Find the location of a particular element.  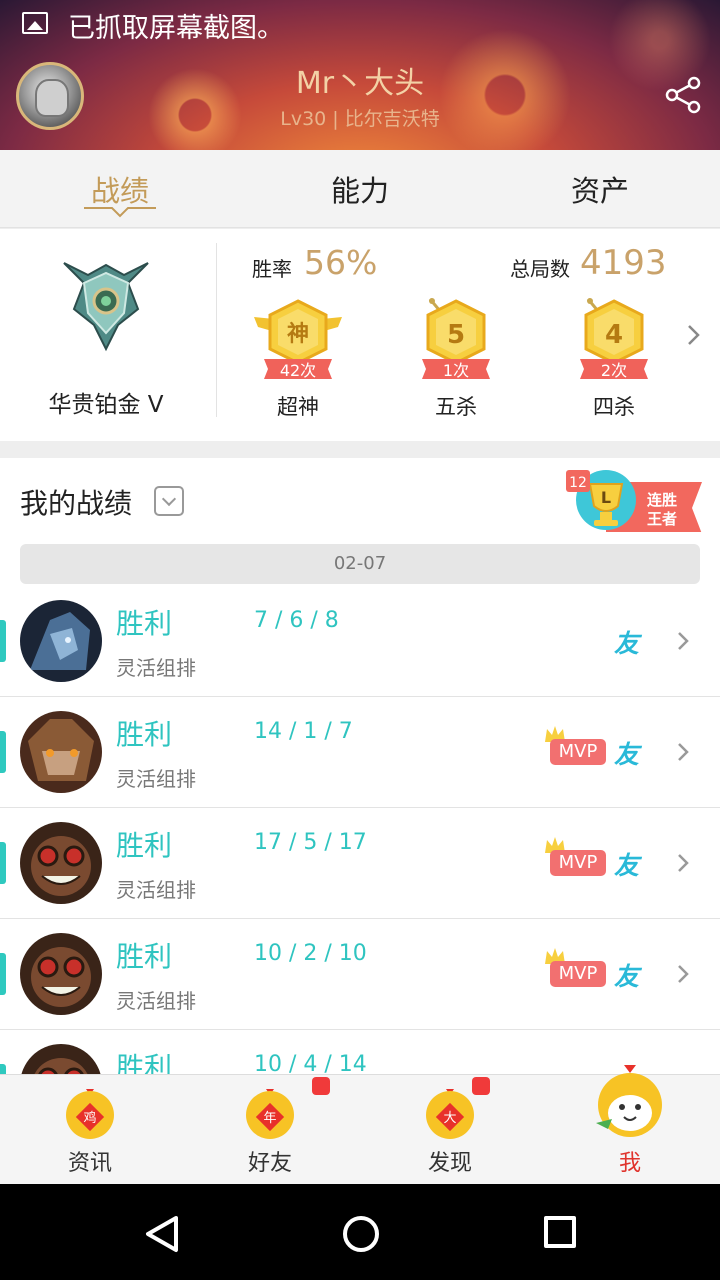

trophy-glyph: L is located at coordinates (606, 497).